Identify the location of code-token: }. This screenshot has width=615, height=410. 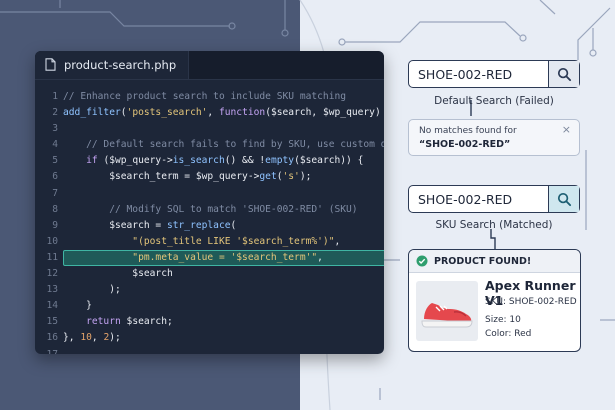
(77, 306).